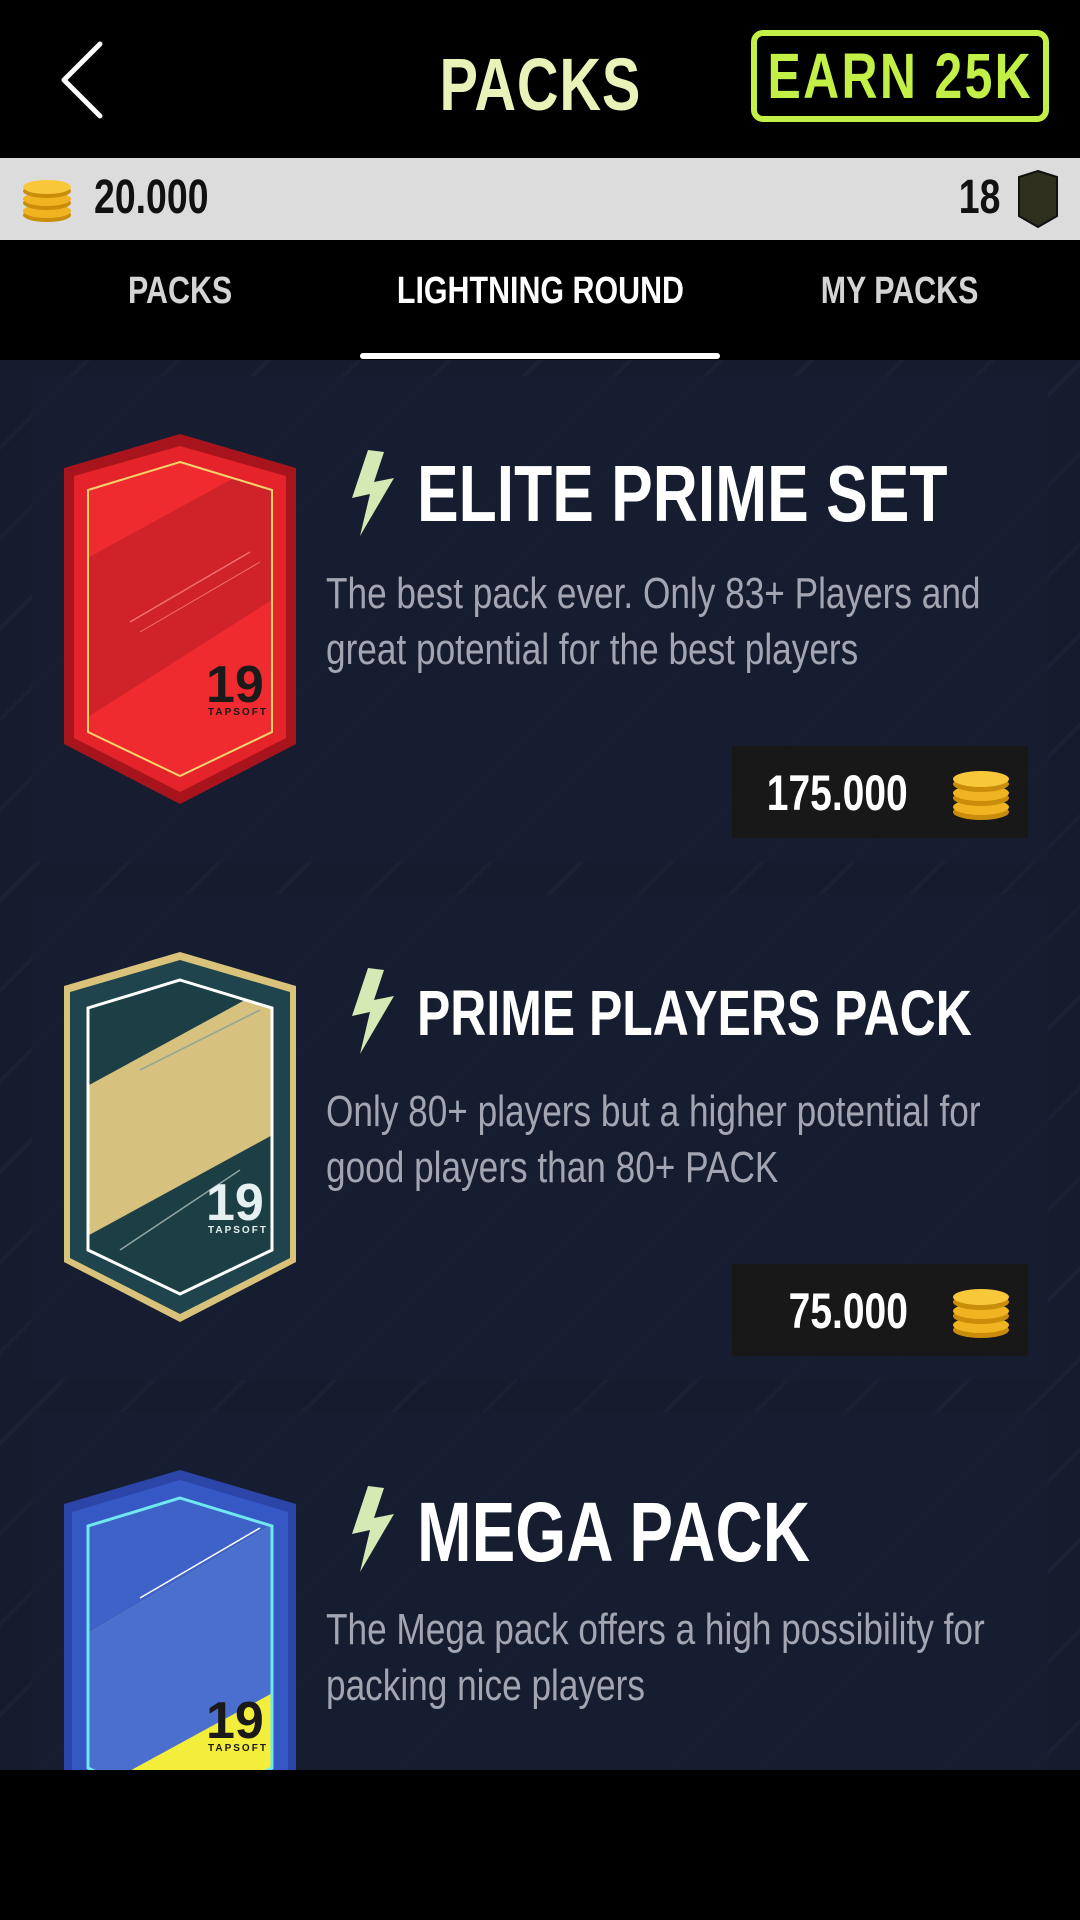 Image resolution: width=1080 pixels, height=1920 pixels. I want to click on mega-pack-badge-icon: 19 TAPSOFT, so click(180, 1620).